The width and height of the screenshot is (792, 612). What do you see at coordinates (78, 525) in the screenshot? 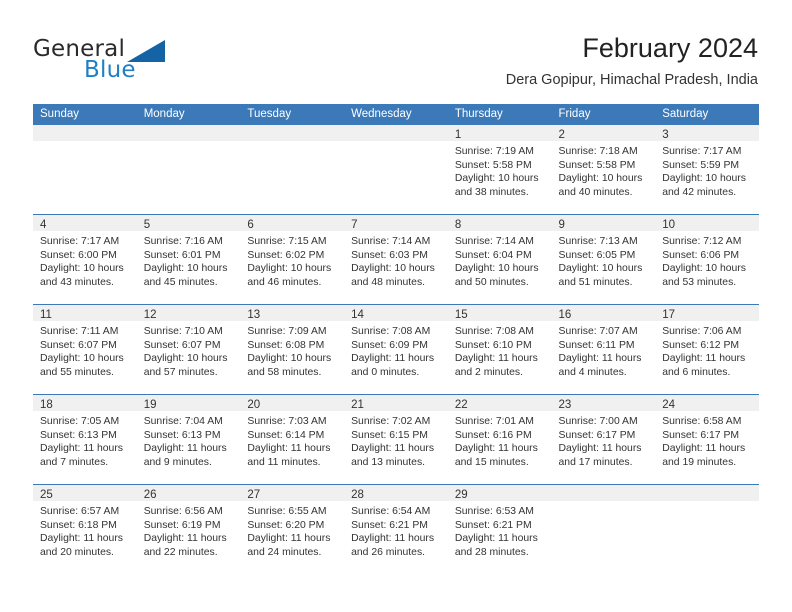
I see `sunset-text: Sunset: 6:18 PM` at bounding box center [78, 525].